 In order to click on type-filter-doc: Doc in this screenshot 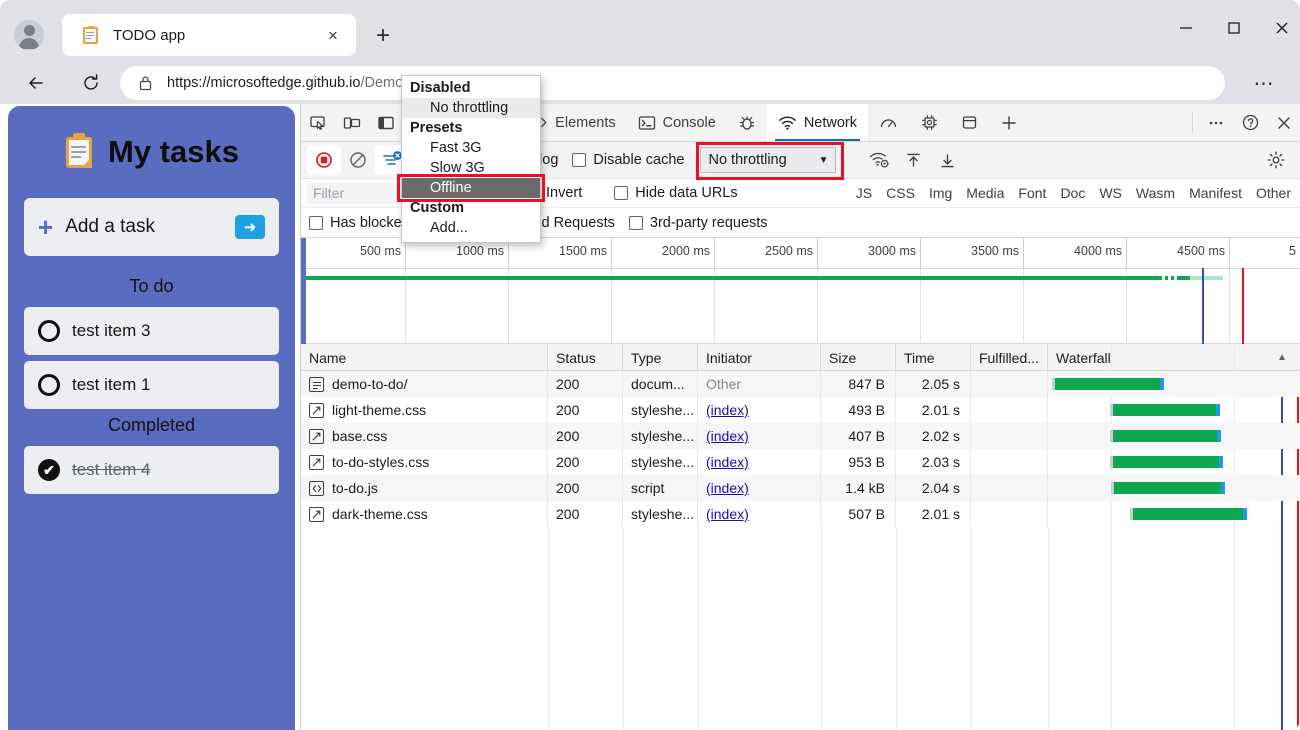, I will do `click(1072, 193)`.